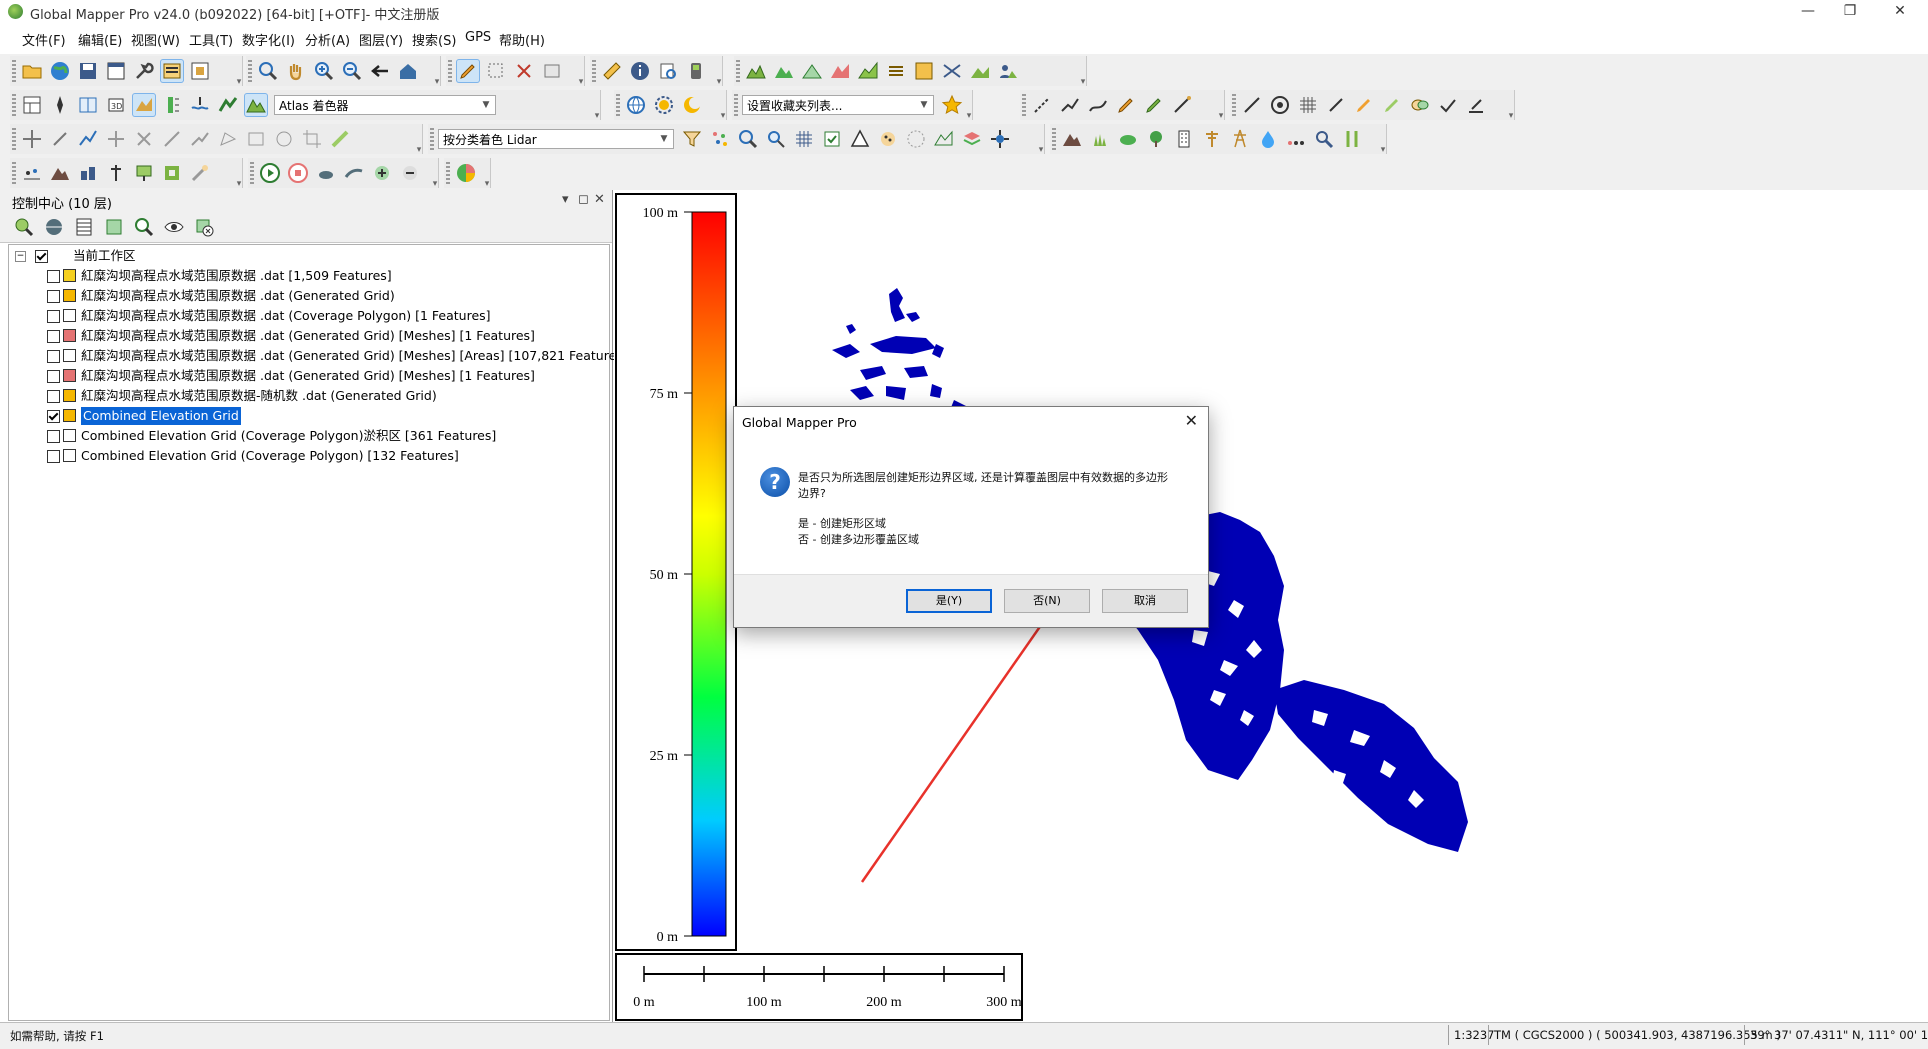 The width and height of the screenshot is (1928, 1049). I want to click on save-icon, so click(88, 71).